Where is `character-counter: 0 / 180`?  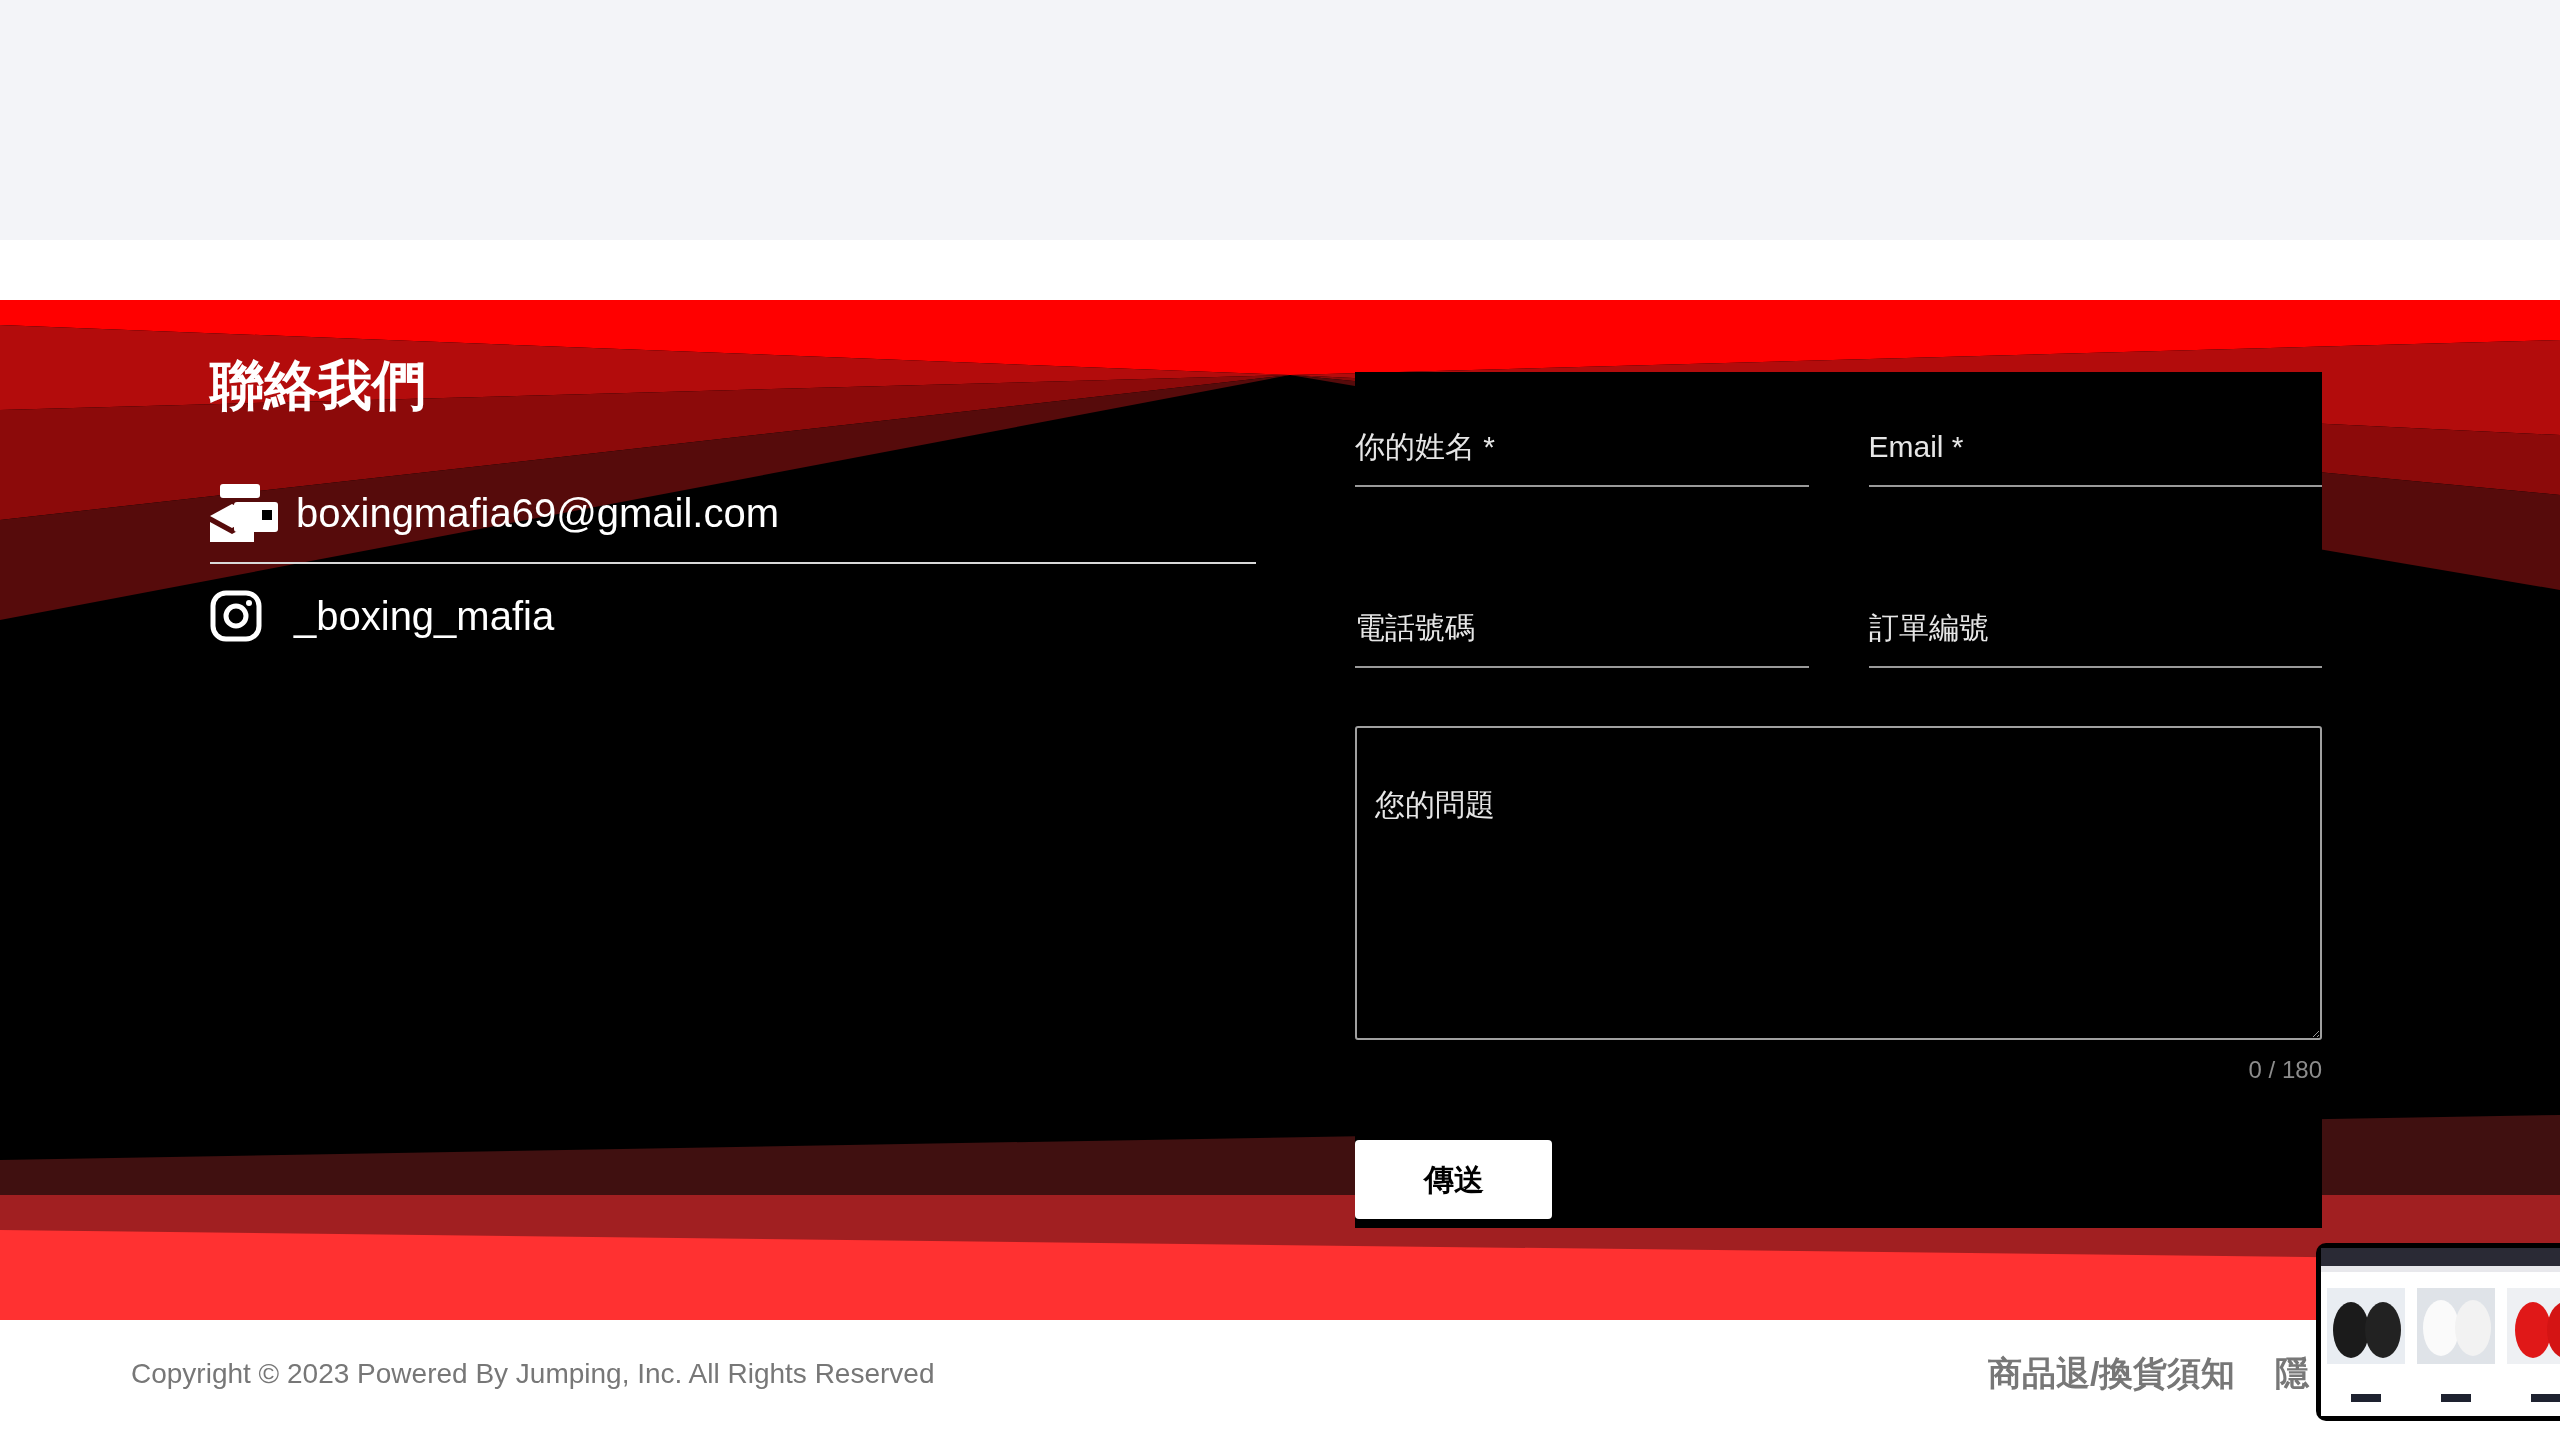
character-counter: 0 / 180 is located at coordinates (2285, 1070).